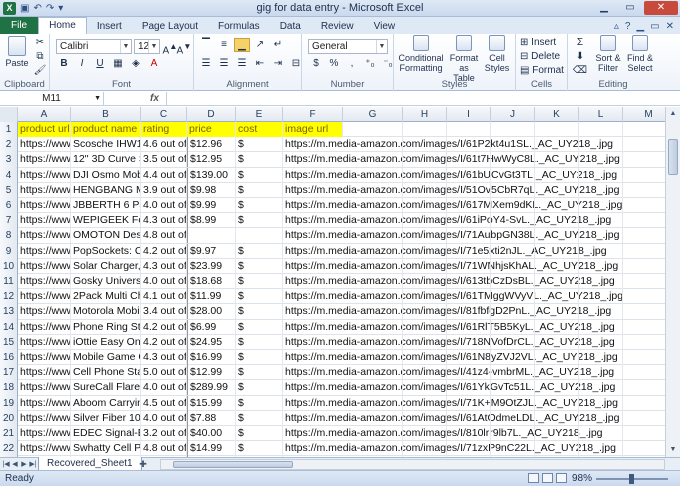 The width and height of the screenshot is (680, 486). Describe the element at coordinates (44, 129) in the screenshot. I see `header-cell-a: product url` at that location.